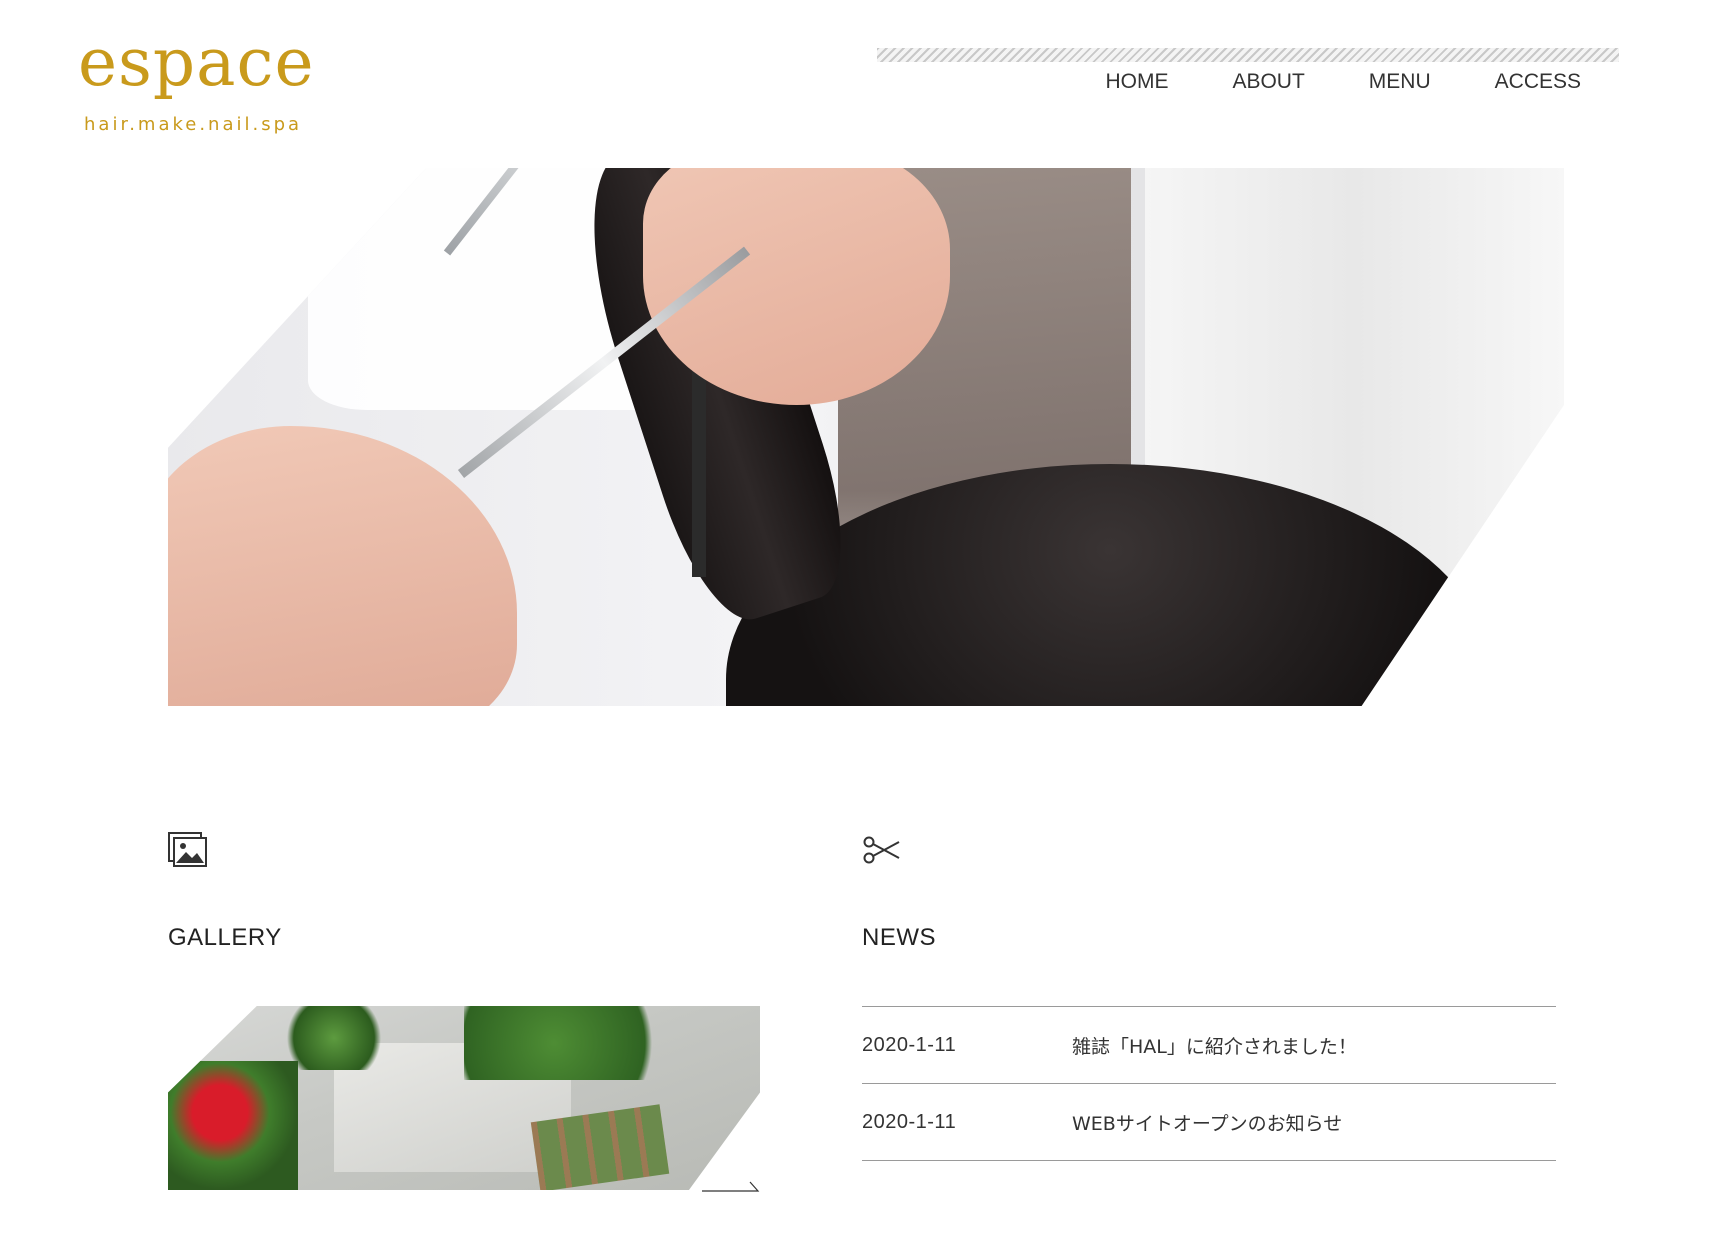  What do you see at coordinates (899, 937) in the screenshot?
I see `news-title: NEWS` at bounding box center [899, 937].